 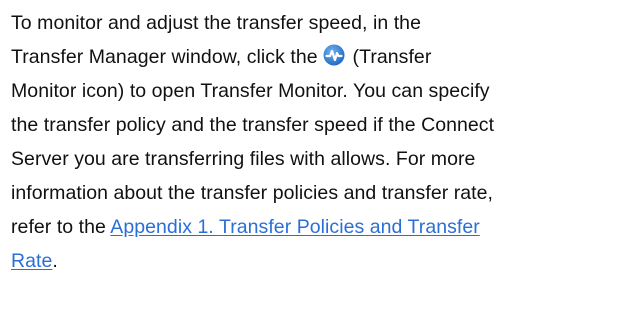 What do you see at coordinates (321, 261) in the screenshot?
I see `paragraph-line: Rate.` at bounding box center [321, 261].